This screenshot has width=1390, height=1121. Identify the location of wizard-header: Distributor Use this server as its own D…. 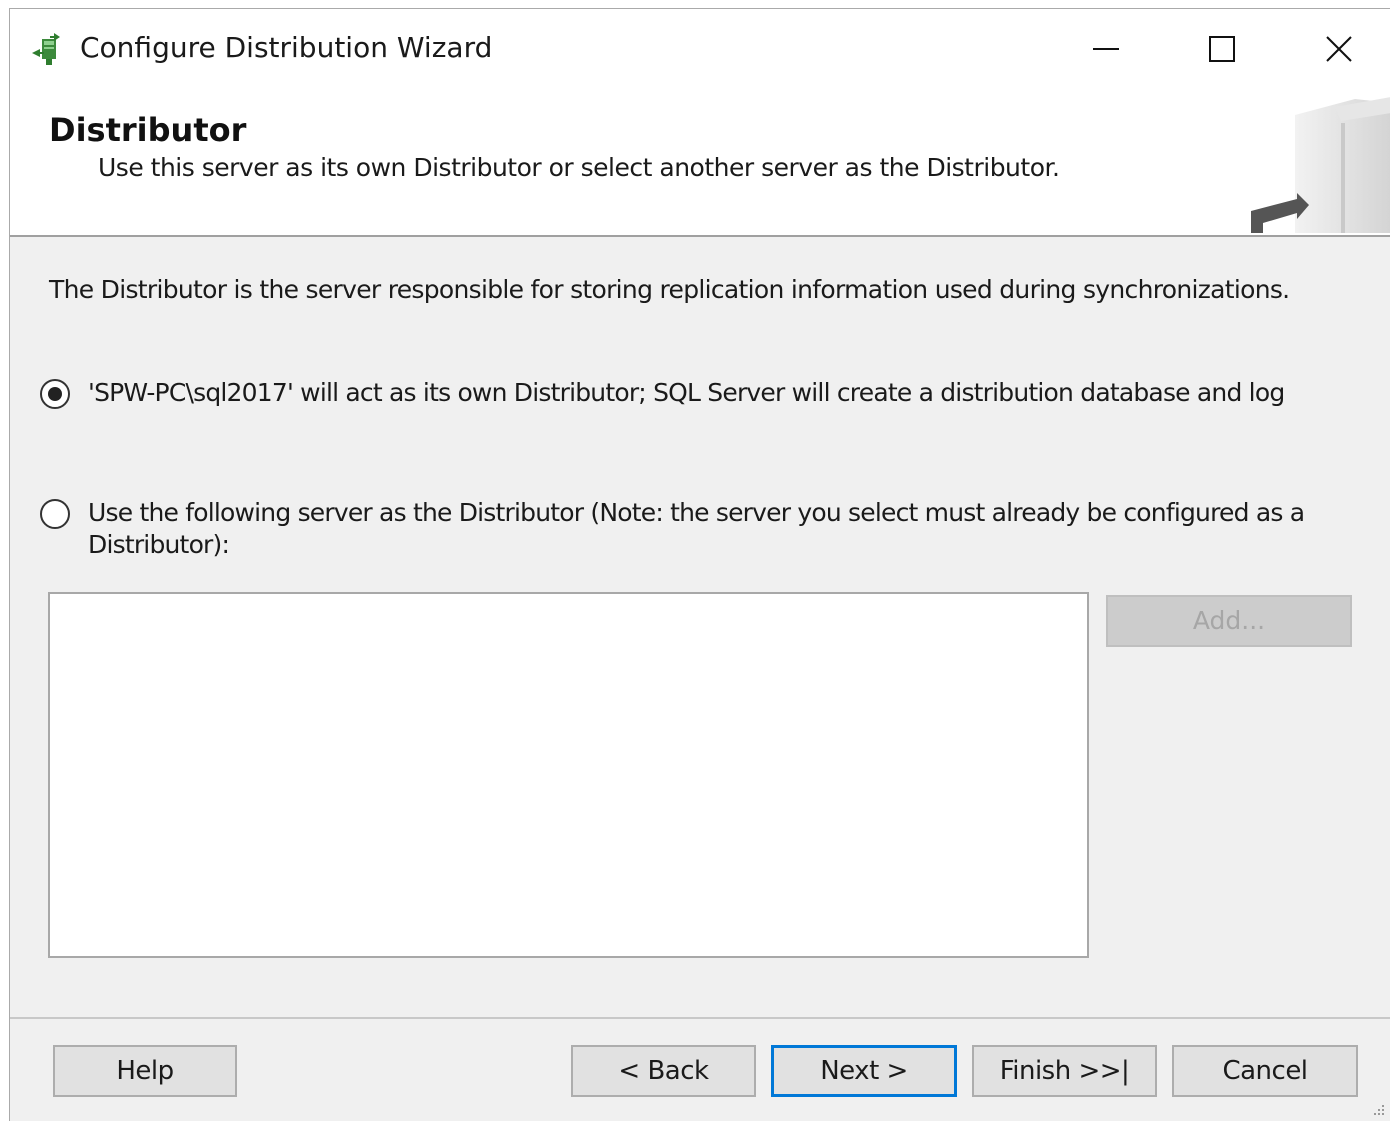
(700, 162).